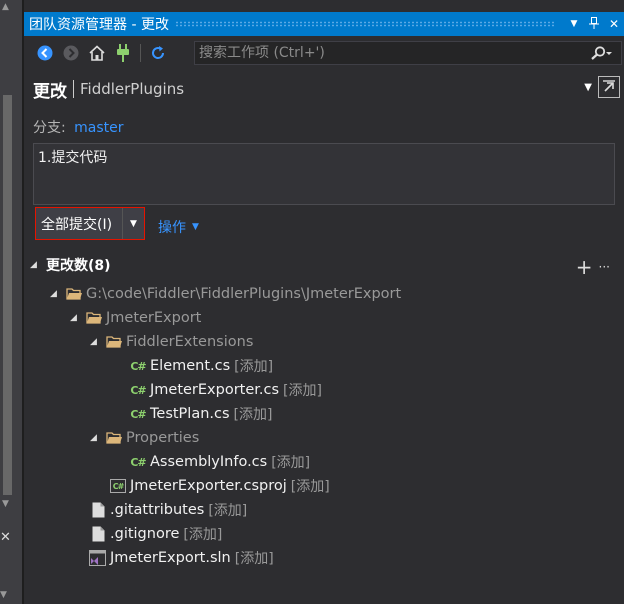 The image size is (624, 604). What do you see at coordinates (594, 24) in the screenshot?
I see `pin-icon` at bounding box center [594, 24].